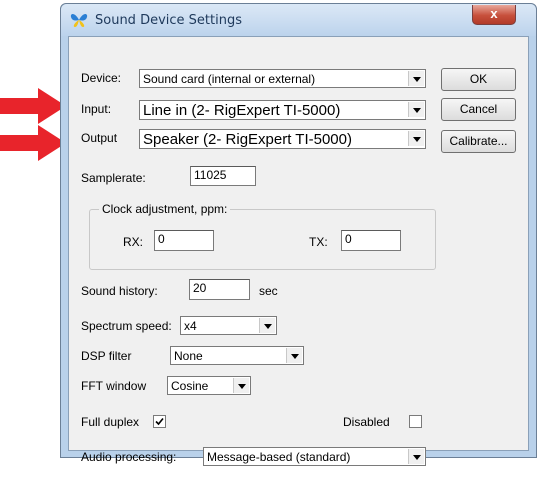 The image size is (552, 481). What do you see at coordinates (318, 242) in the screenshot?
I see `tx-label: TX:` at bounding box center [318, 242].